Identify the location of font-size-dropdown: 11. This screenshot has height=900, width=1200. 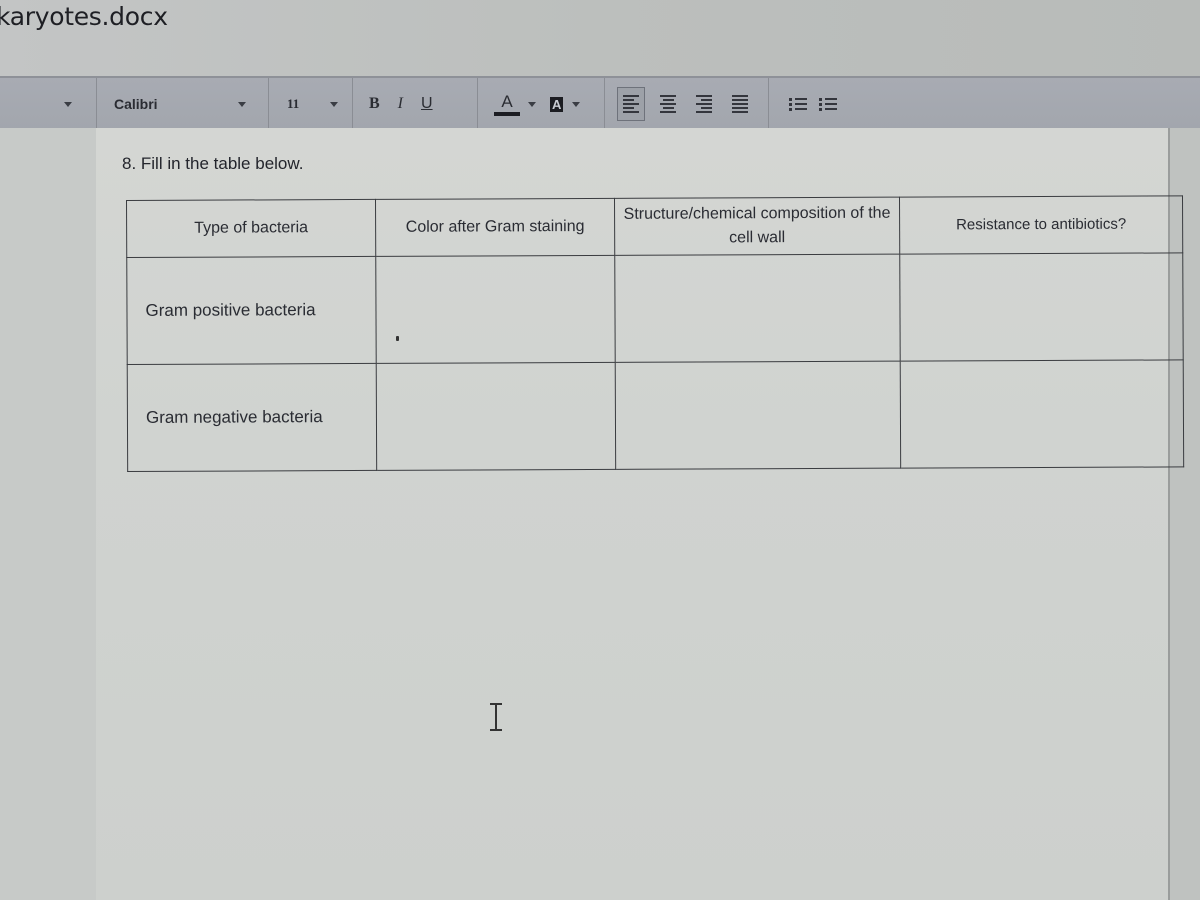
(311, 104).